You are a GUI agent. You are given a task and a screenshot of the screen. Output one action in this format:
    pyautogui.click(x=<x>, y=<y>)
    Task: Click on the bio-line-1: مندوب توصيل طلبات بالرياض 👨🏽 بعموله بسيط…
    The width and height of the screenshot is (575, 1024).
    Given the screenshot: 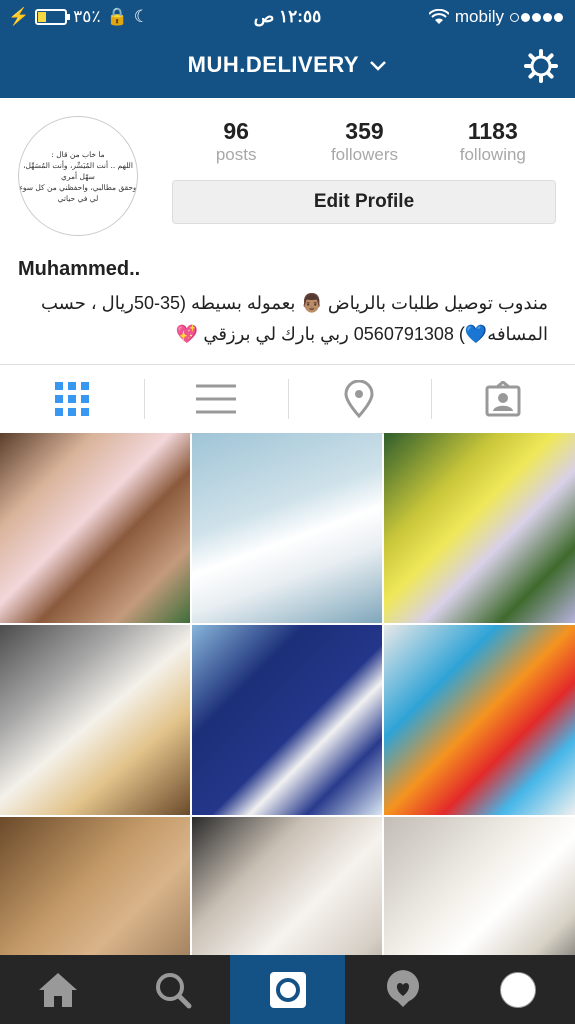 What is the action you would take?
    pyautogui.click(x=294, y=303)
    